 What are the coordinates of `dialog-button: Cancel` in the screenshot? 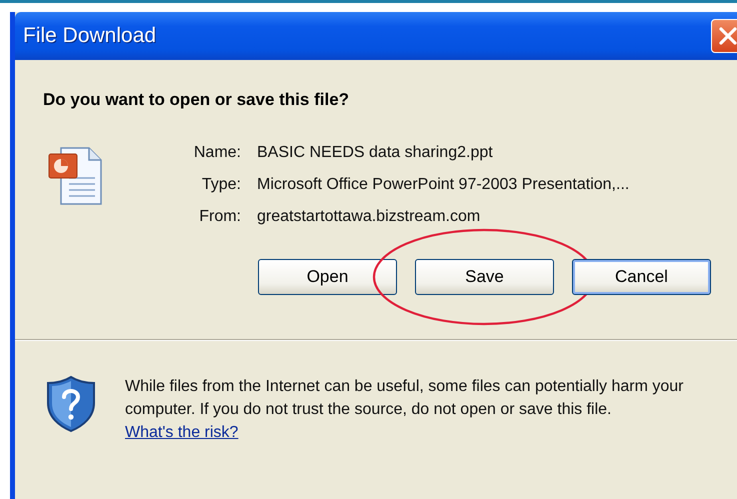 It's located at (641, 277).